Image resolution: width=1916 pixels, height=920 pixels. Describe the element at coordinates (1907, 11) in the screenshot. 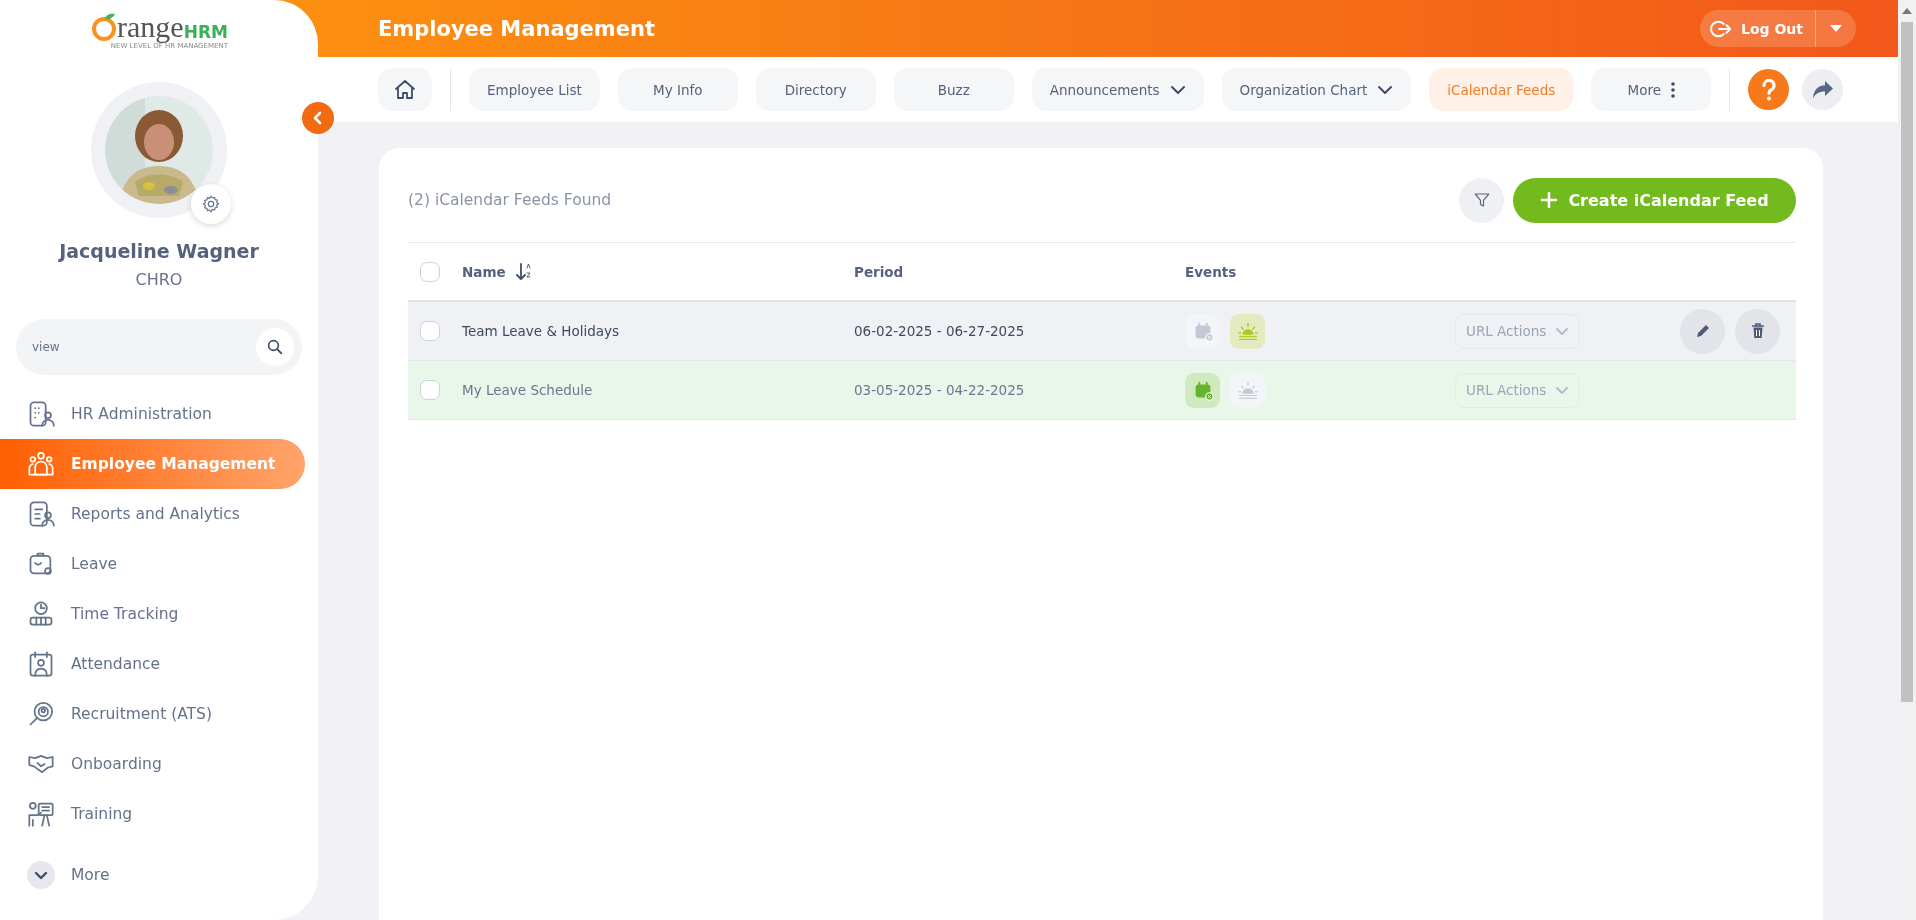

I see `scroll-up-icon` at that location.